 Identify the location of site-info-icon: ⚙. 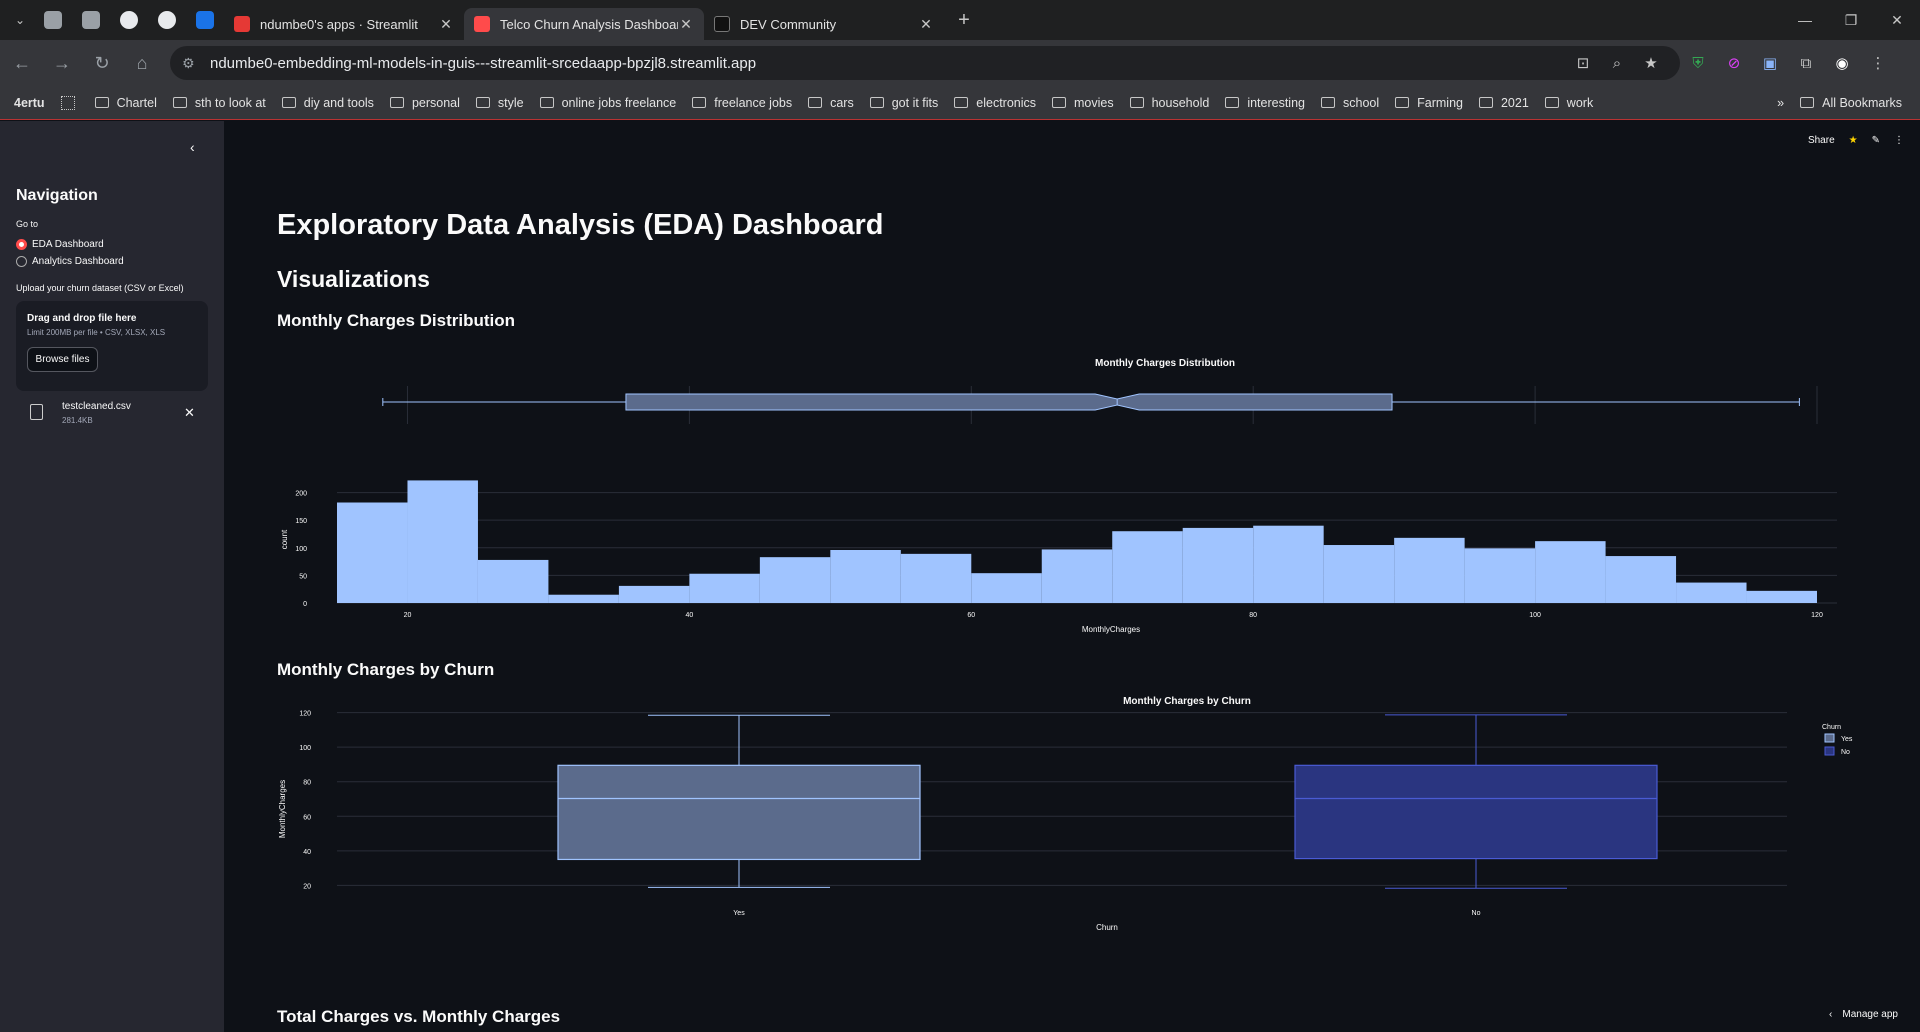
(191, 63).